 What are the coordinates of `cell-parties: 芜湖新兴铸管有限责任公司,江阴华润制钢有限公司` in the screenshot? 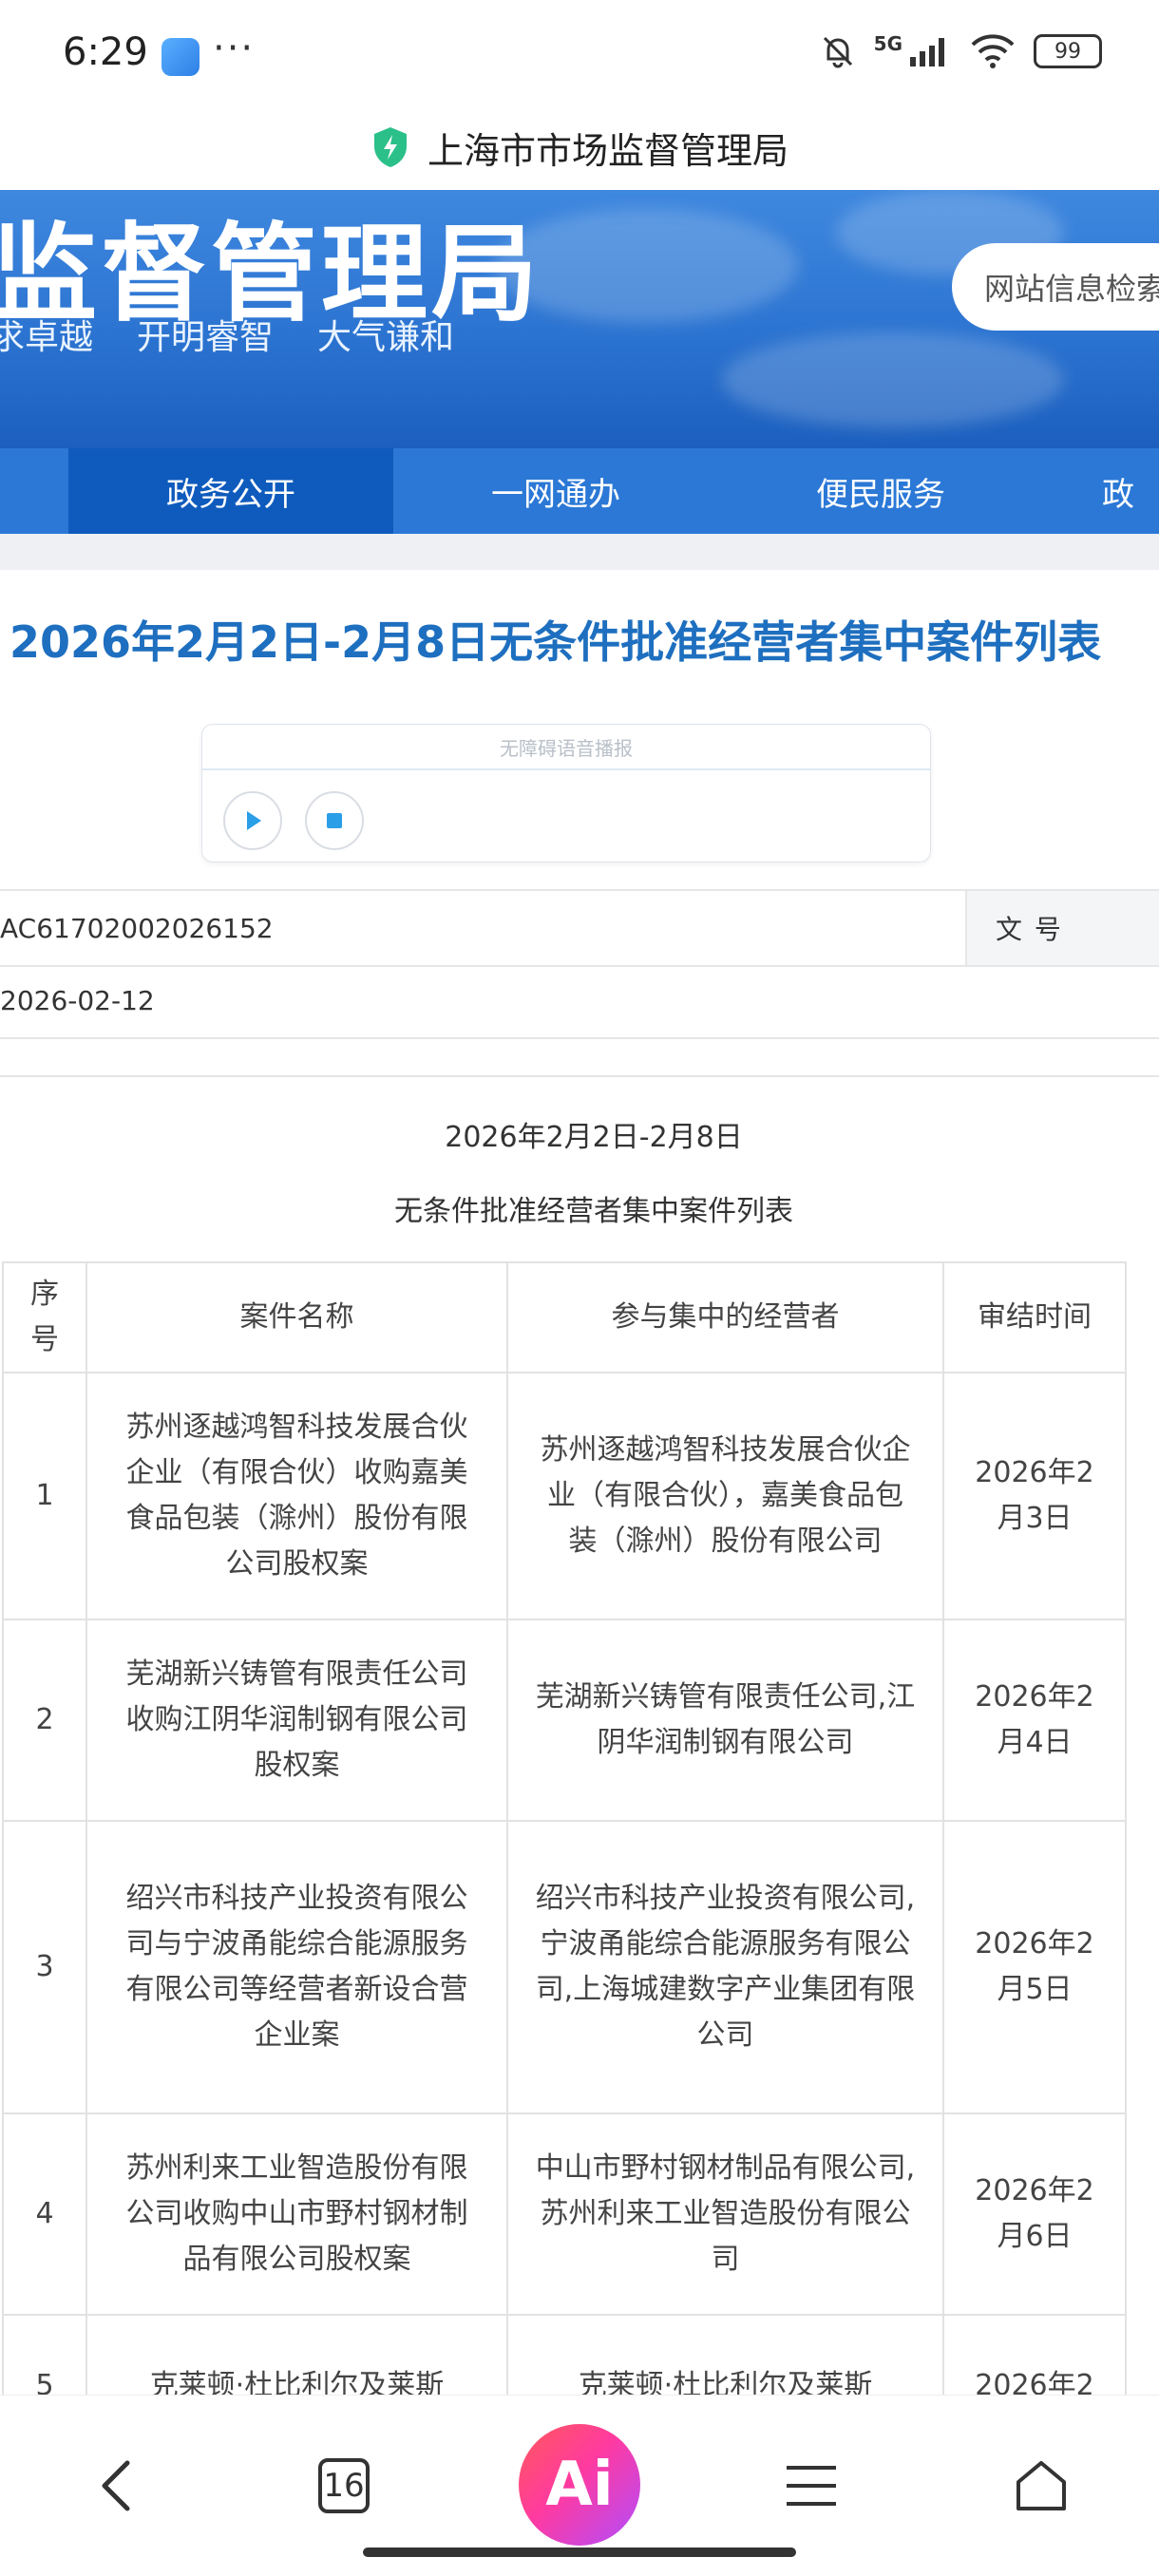 It's located at (725, 1720).